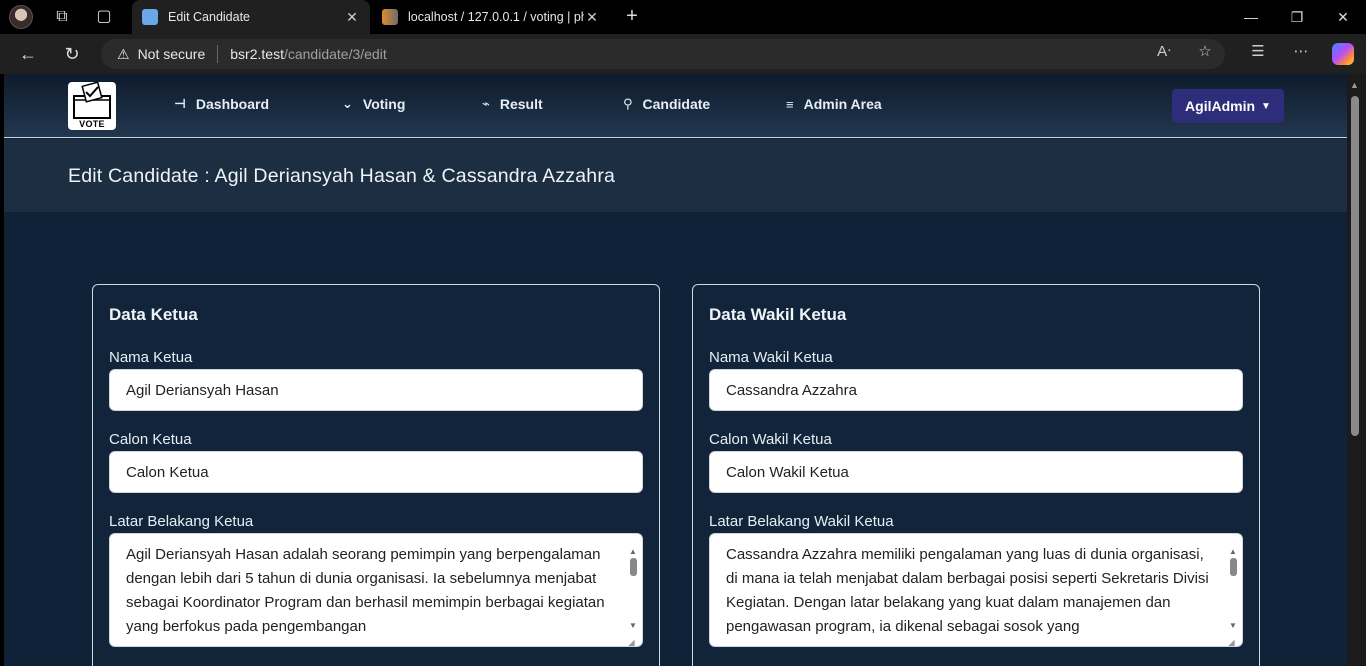 This screenshot has height=666, width=1366. What do you see at coordinates (92, 100) in the screenshot?
I see `ballot-box-icon` at bounding box center [92, 100].